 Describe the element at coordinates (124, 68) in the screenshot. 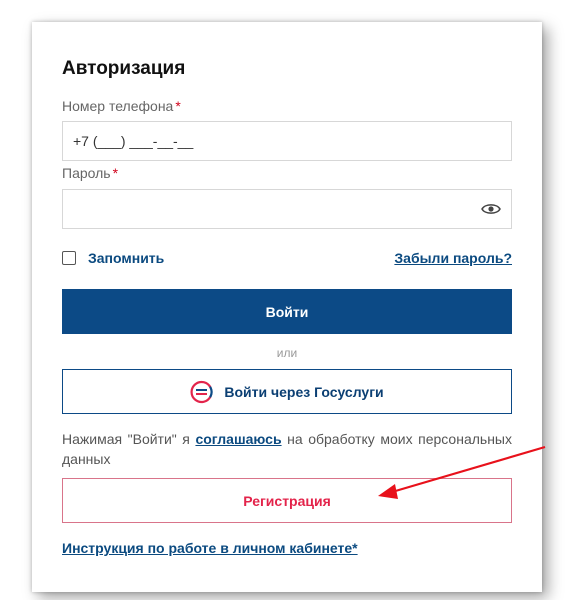

I see `page-title: Авторизация` at that location.